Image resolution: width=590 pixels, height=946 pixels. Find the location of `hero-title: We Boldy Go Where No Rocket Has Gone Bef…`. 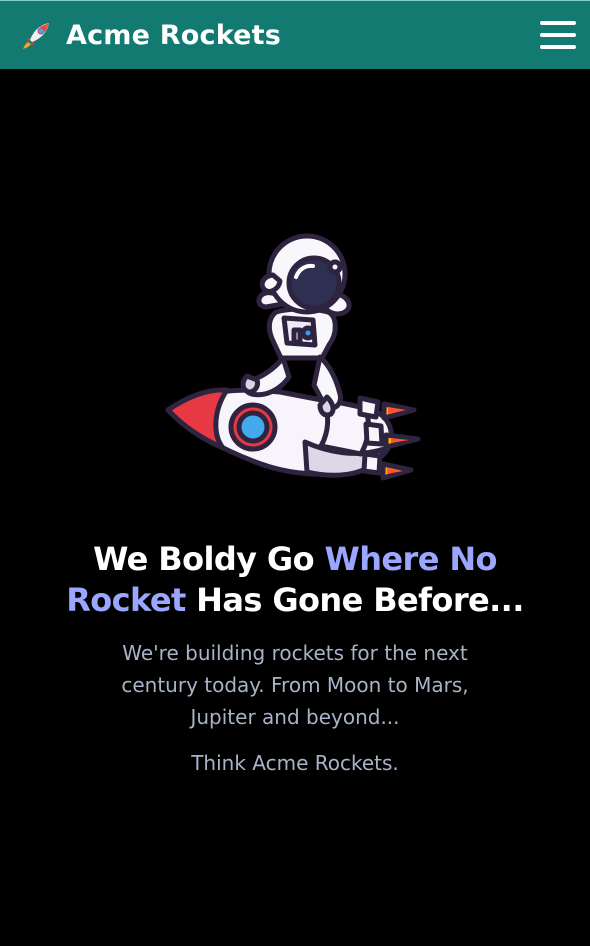

hero-title: We Boldy Go Where No Rocket Has Gone Bef… is located at coordinates (295, 580).